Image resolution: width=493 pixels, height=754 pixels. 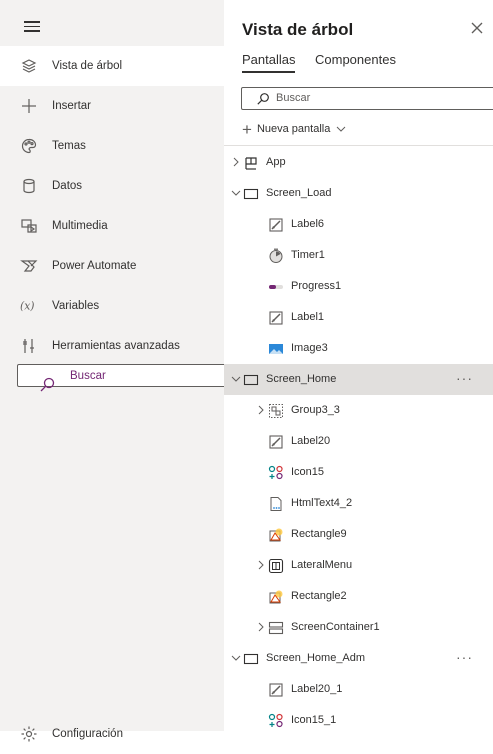 I want to click on nav-item-power-automate: Power Automate, so click(x=112, y=266).